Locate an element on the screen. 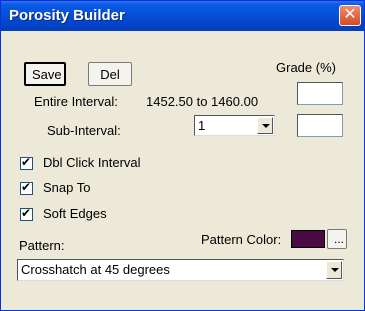 The width and height of the screenshot is (365, 311). close-button: ✕ is located at coordinates (350, 15).